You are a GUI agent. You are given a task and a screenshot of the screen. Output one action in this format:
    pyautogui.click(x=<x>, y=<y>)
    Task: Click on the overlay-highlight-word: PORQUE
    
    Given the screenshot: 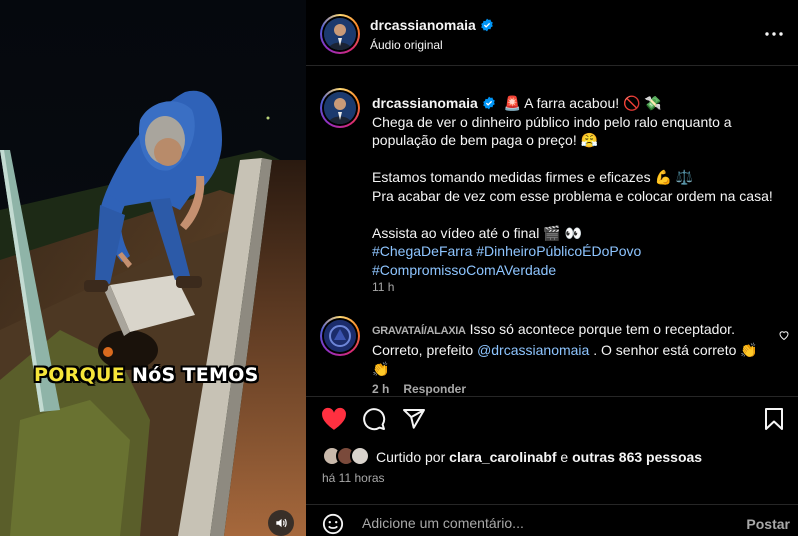 What is the action you would take?
    pyautogui.click(x=80, y=375)
    